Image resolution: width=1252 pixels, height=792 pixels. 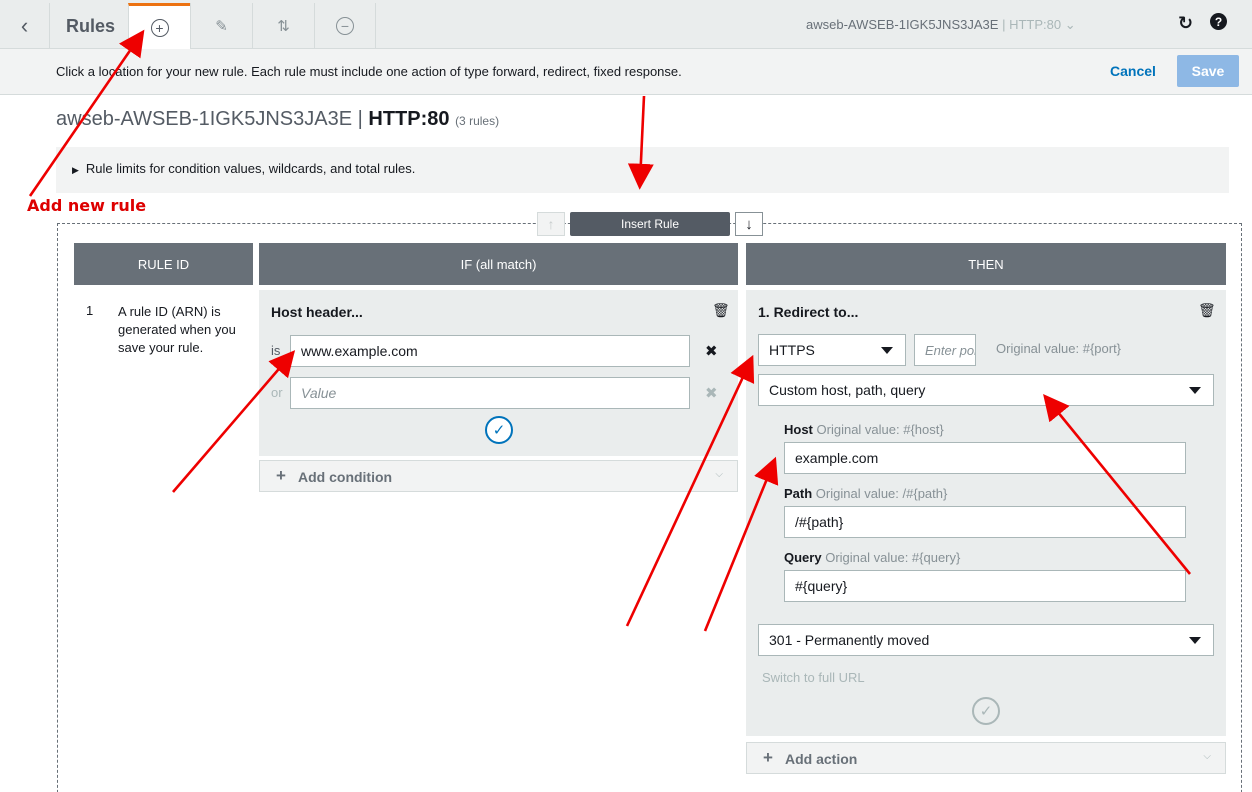 What do you see at coordinates (986, 758) in the screenshot?
I see `add-action-button: + Add action ⌵` at bounding box center [986, 758].